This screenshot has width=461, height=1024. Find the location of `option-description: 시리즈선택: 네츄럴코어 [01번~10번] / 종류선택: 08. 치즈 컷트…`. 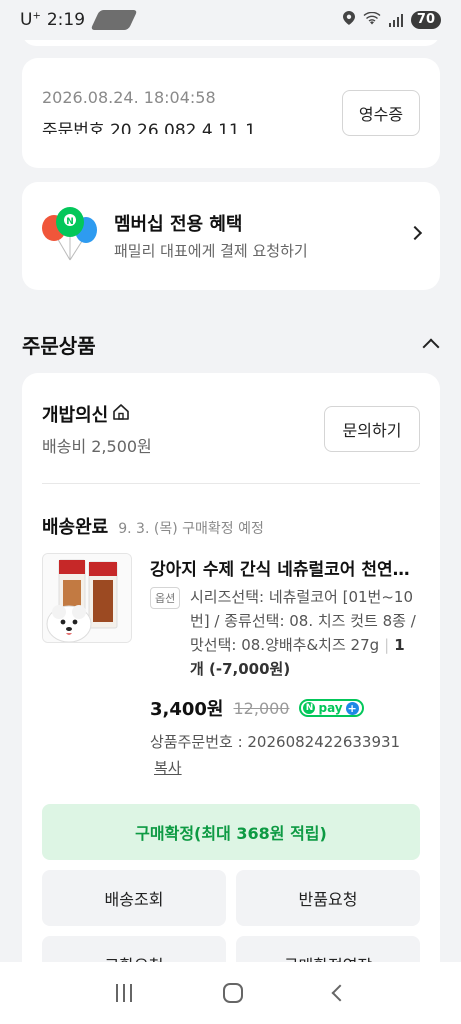

option-description: 시리즈선택: 네츄럴코어 [01번~10번] / 종류선택: 08. 치즈 컷트… is located at coordinates (303, 633).